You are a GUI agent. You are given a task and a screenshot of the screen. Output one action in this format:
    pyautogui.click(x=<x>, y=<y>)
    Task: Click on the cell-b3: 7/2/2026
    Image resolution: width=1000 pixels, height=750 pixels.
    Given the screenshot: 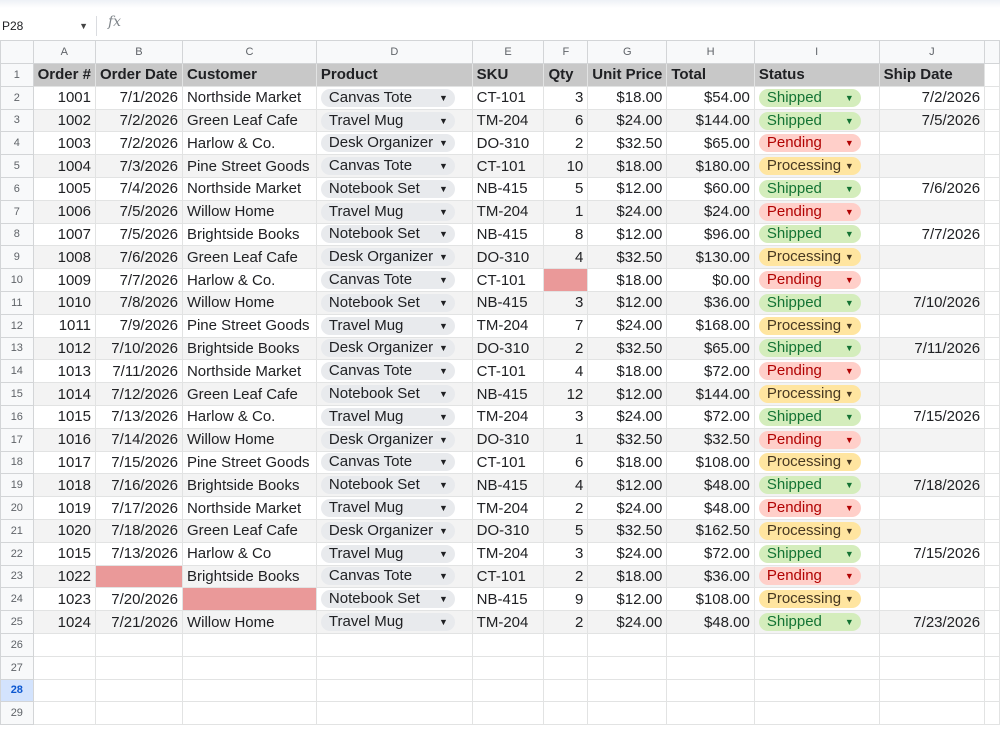 What is the action you would take?
    pyautogui.click(x=138, y=120)
    